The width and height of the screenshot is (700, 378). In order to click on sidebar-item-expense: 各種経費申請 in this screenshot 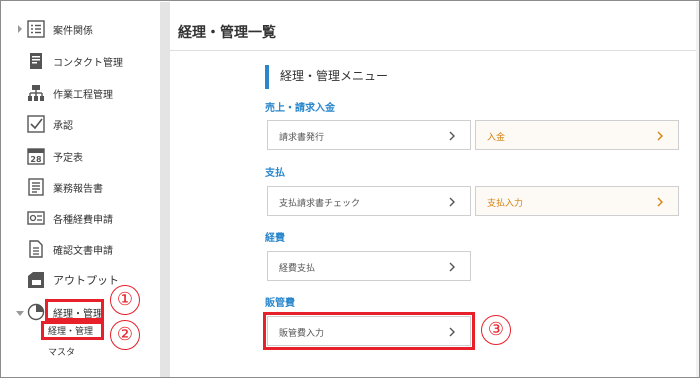, I will do `click(81, 218)`.